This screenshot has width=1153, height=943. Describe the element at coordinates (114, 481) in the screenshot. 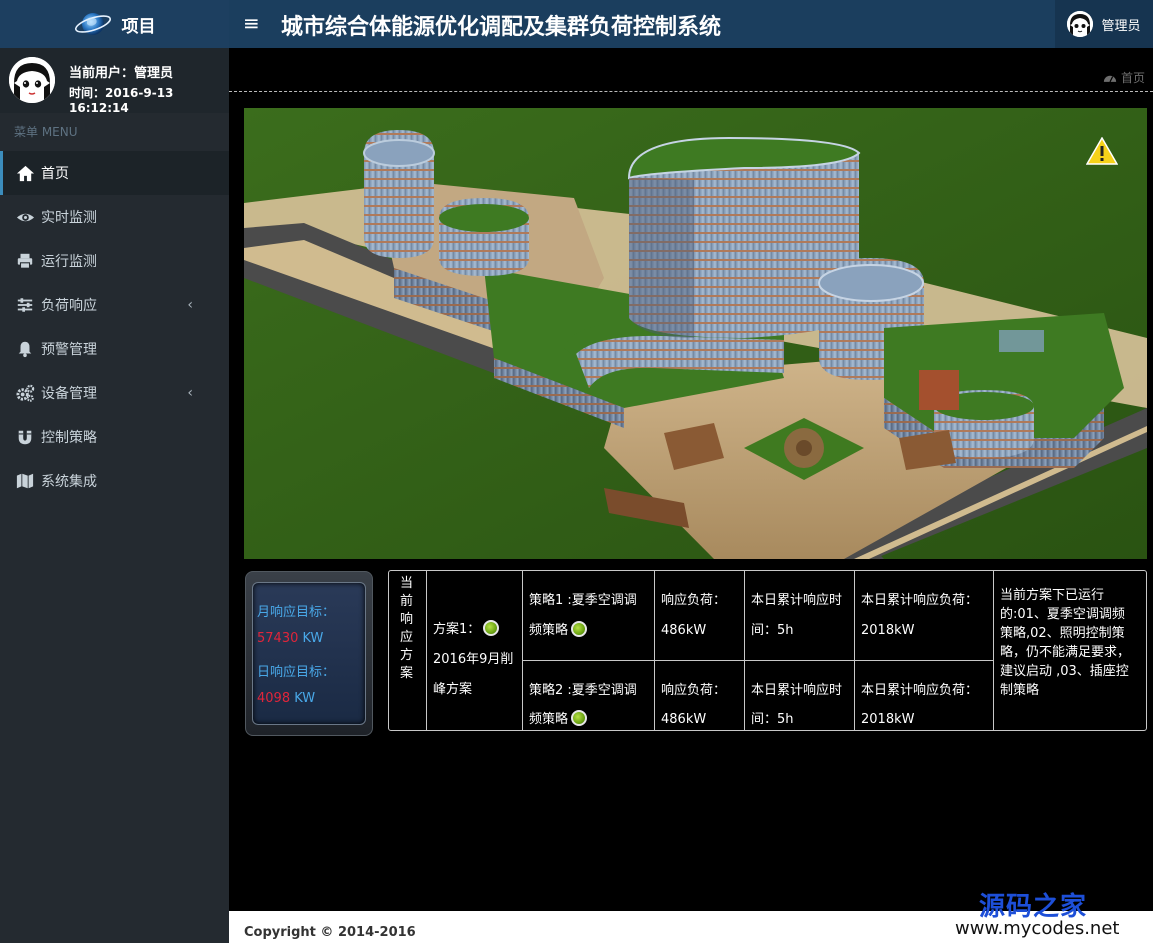

I see `sidebar-item-integration: 系统集成` at that location.